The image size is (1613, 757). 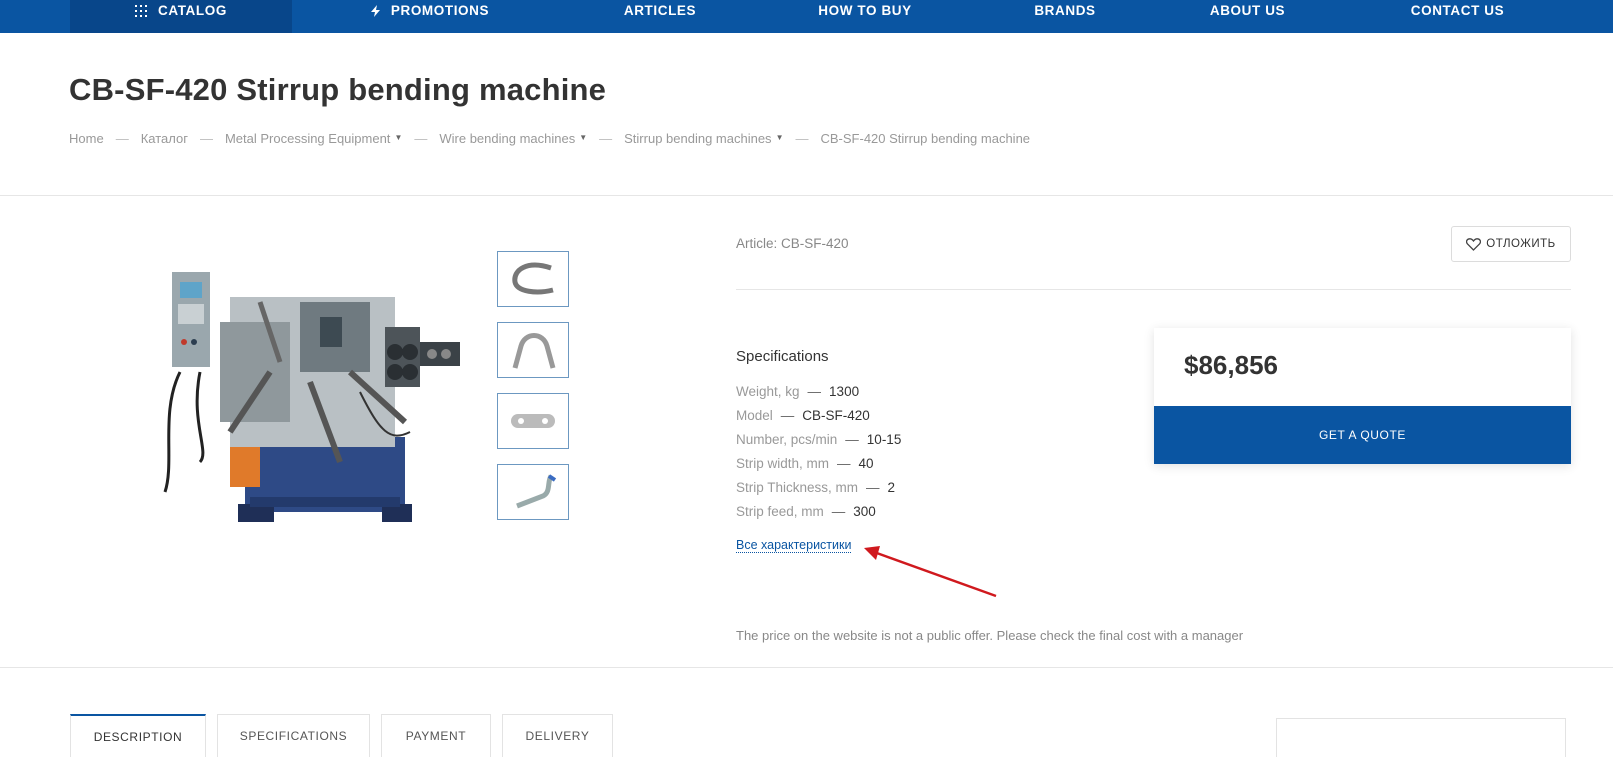 I want to click on product-price: $86,856, so click(x=1231, y=365).